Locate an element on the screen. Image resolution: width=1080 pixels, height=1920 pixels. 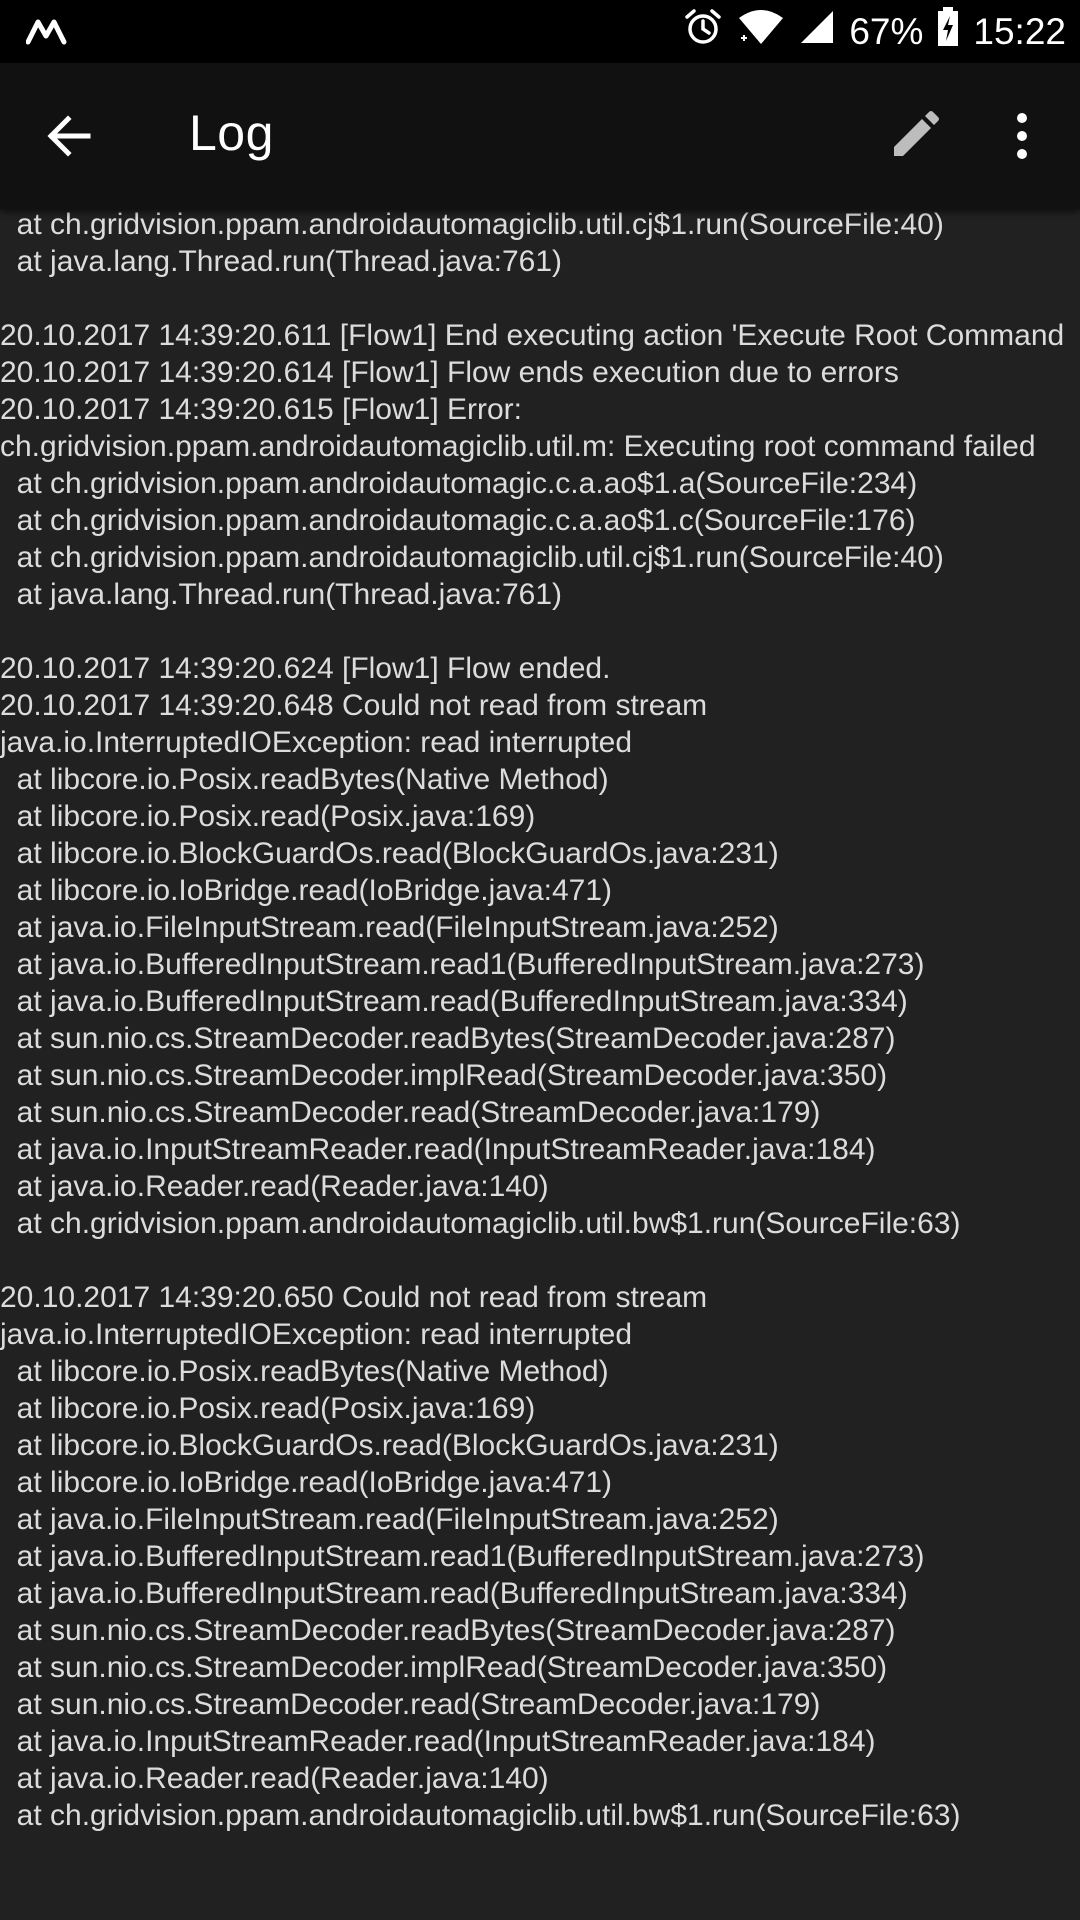
back-button is located at coordinates (70, 136).